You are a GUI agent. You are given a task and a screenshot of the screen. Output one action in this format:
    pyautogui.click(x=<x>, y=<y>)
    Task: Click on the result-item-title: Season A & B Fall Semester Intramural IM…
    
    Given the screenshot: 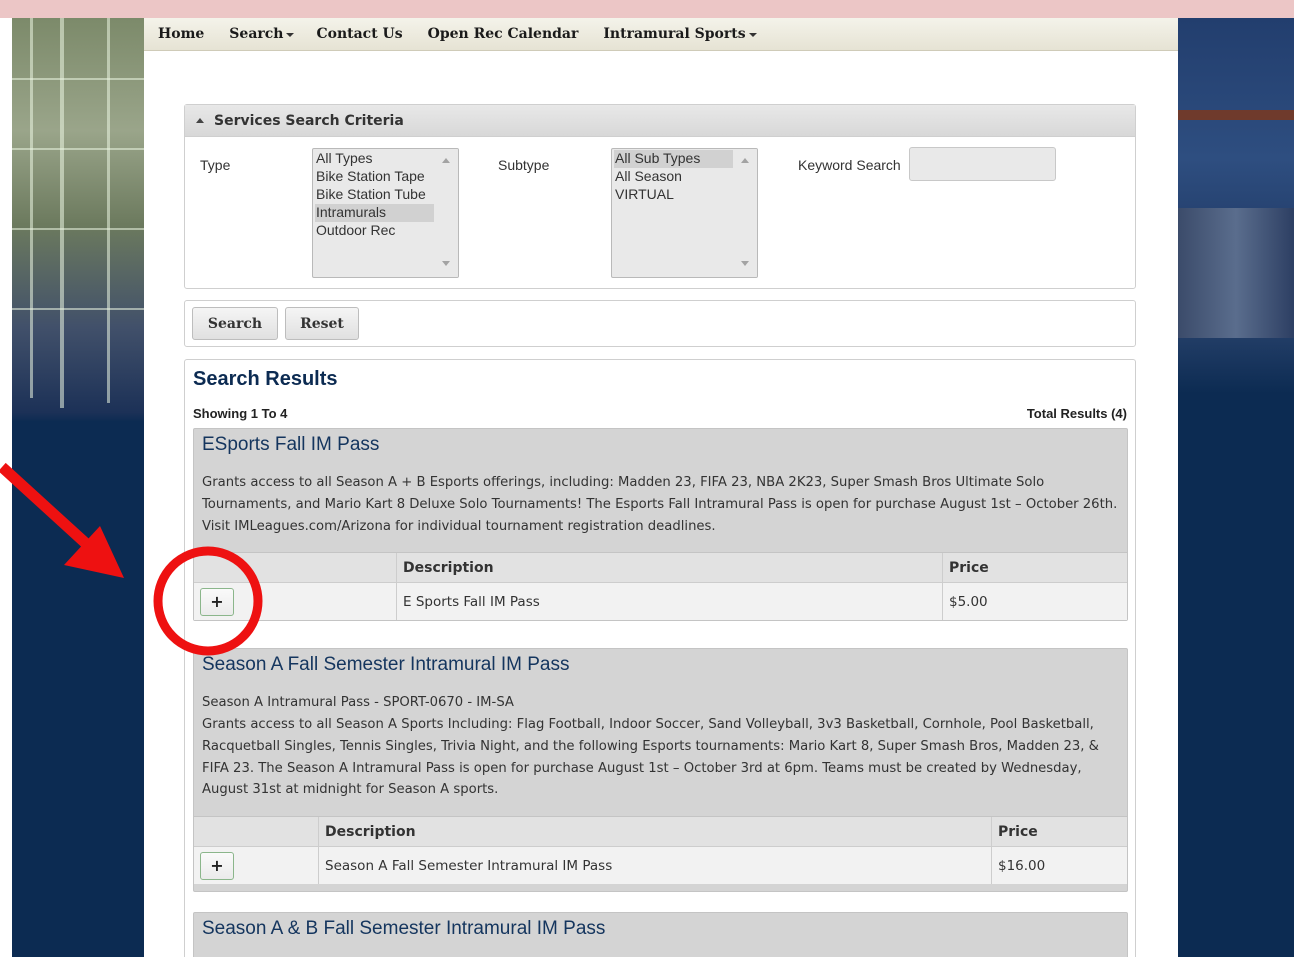 What is the action you would take?
    pyautogui.click(x=404, y=928)
    